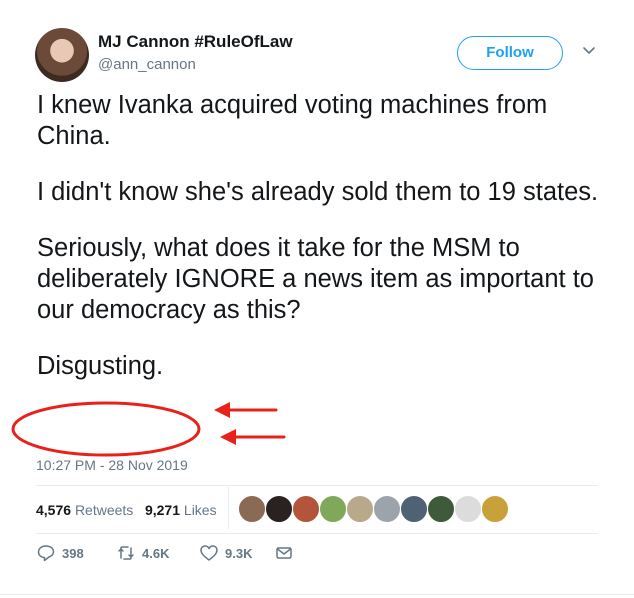 Image resolution: width=634 pixels, height=598 pixels. What do you see at coordinates (106, 429) in the screenshot?
I see `annotation-circle` at bounding box center [106, 429].